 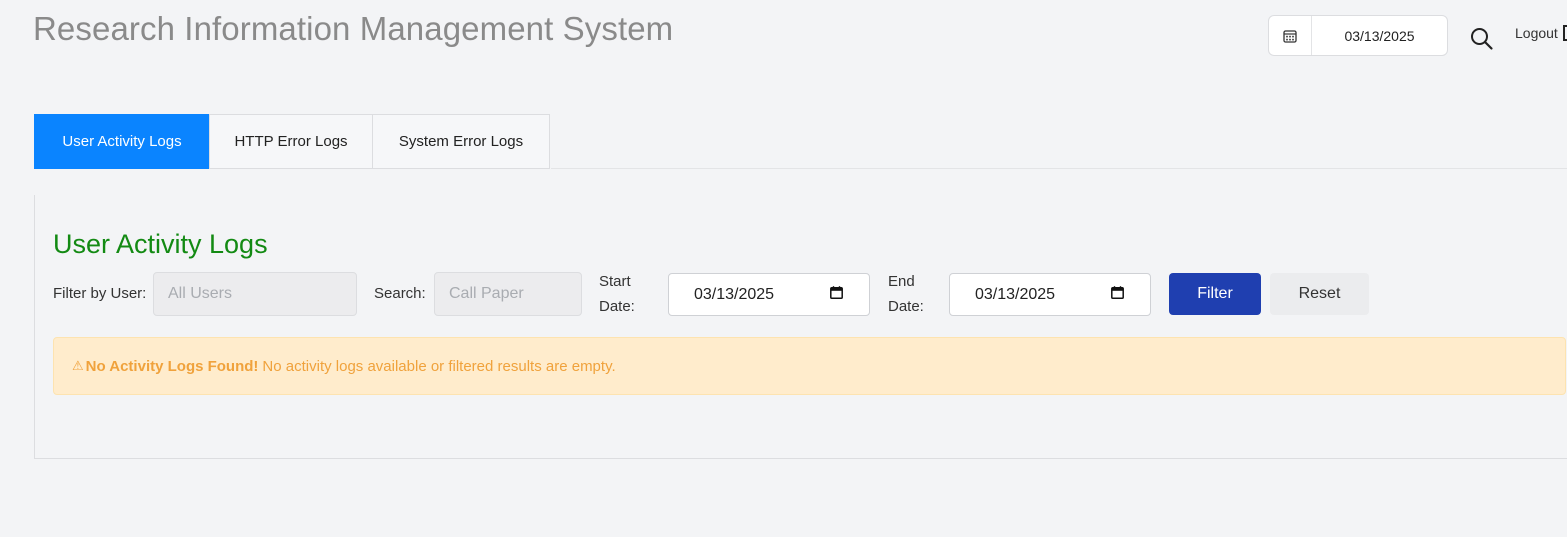 What do you see at coordinates (160, 244) in the screenshot?
I see `section-title: User Activity Logs` at bounding box center [160, 244].